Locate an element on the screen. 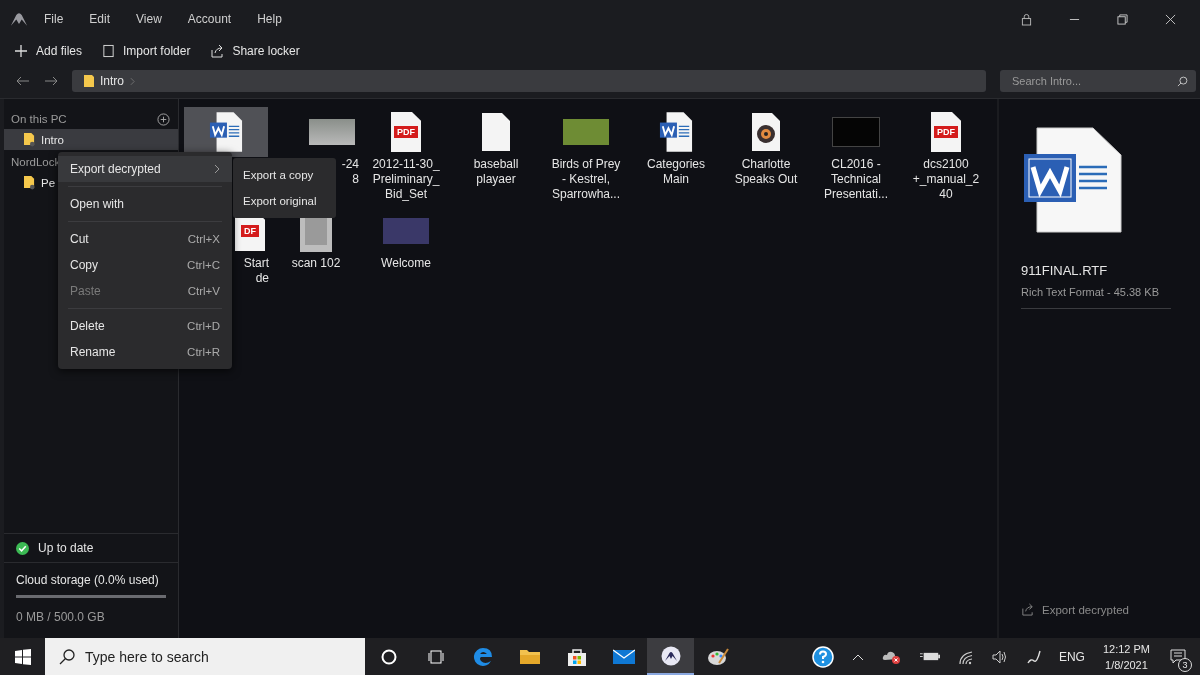 The height and width of the screenshot is (675, 1200). menu-label: Cut is located at coordinates (79, 239).